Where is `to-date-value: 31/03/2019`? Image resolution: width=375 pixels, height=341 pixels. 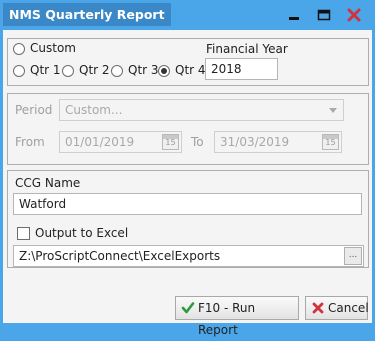 to-date-value: 31/03/2019 is located at coordinates (255, 142).